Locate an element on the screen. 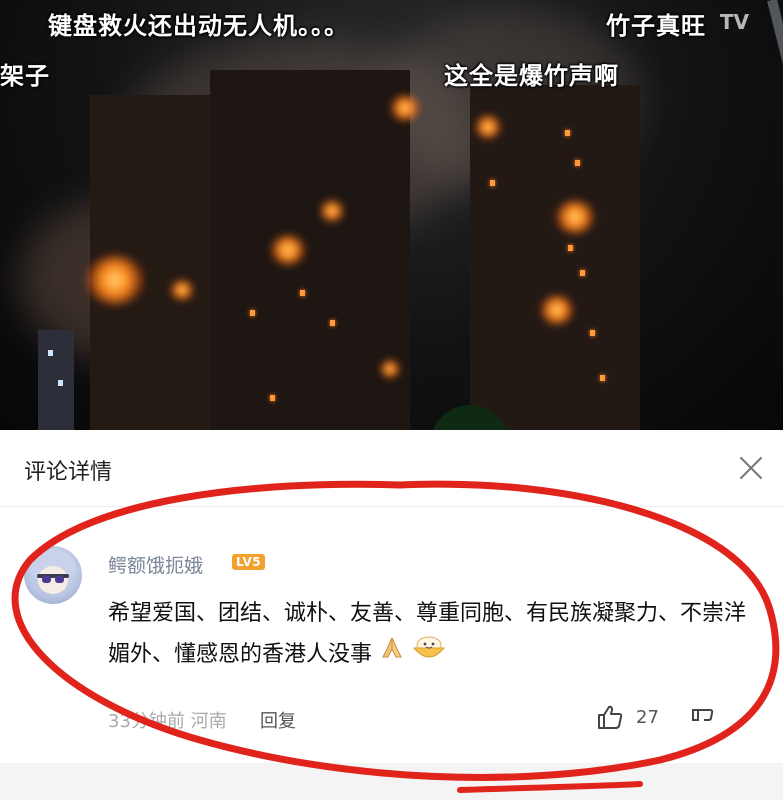 The image size is (783, 800). danmaku-comment: 竹子真旺 is located at coordinates (656, 26).